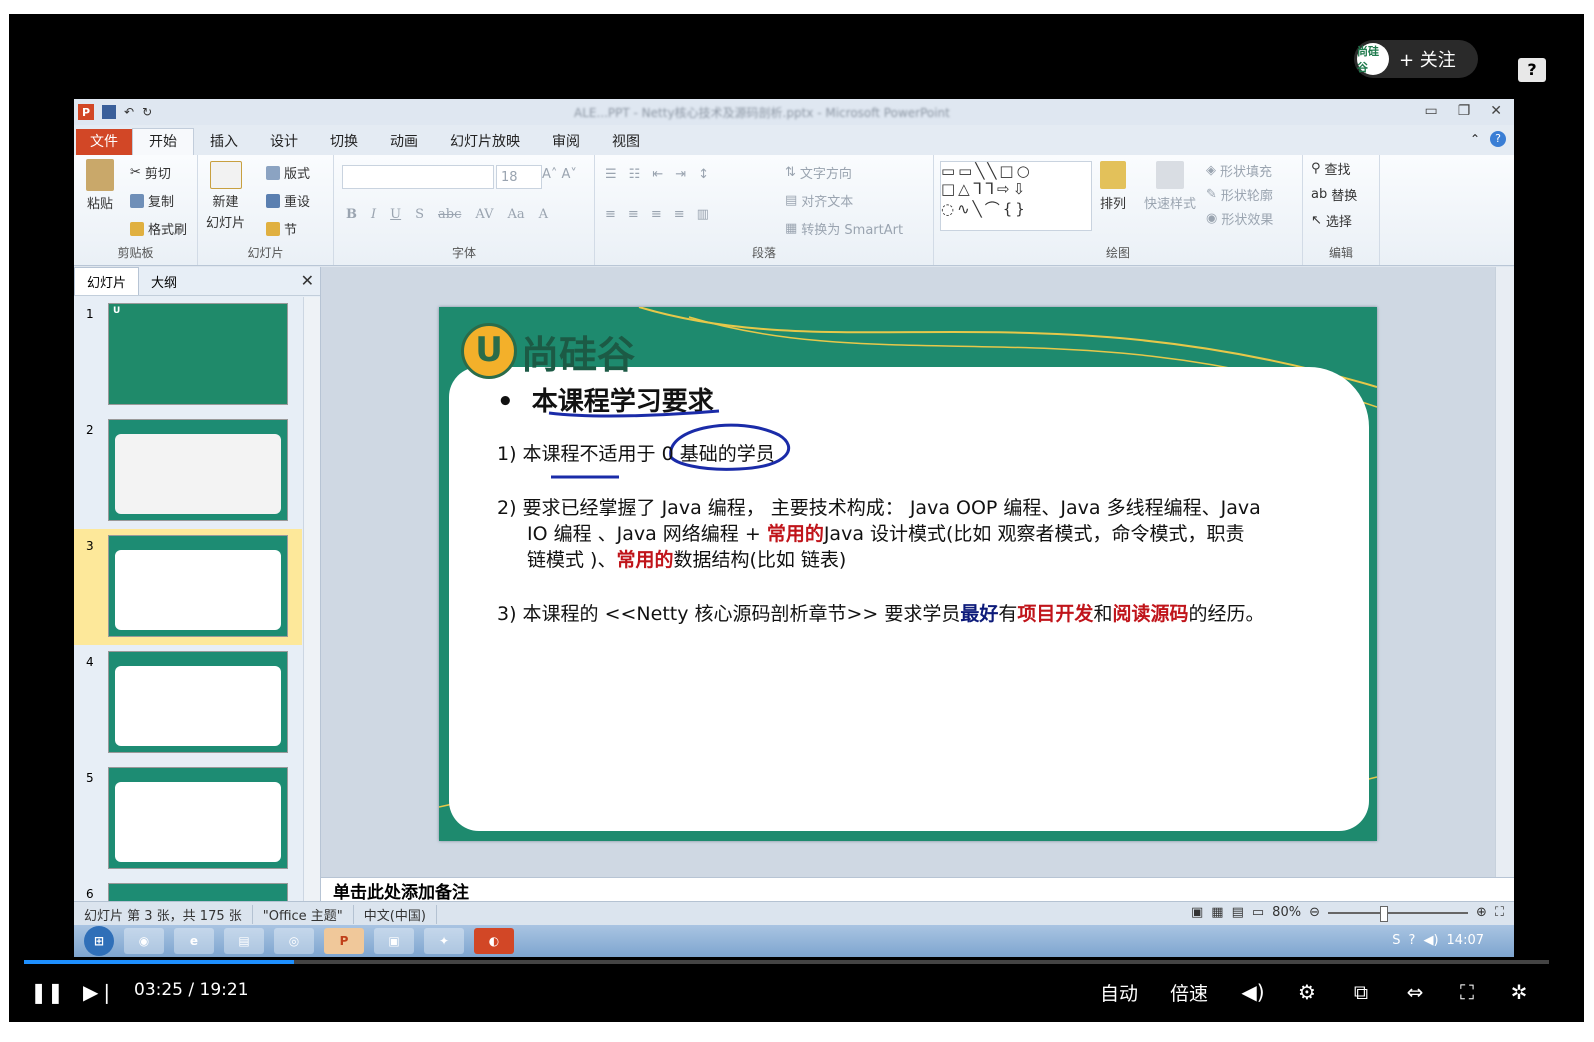  Describe the element at coordinates (1307, 992) in the screenshot. I see `settings-icon: ⚙` at that location.